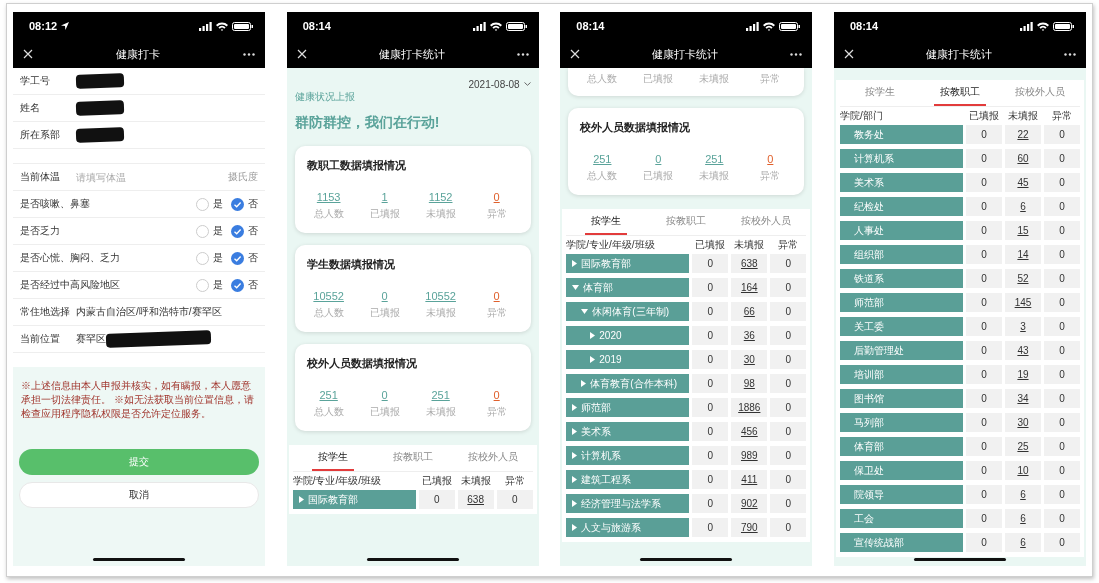  What do you see at coordinates (1023, 182) in the screenshot?
I see `count-link: 45` at bounding box center [1023, 182].